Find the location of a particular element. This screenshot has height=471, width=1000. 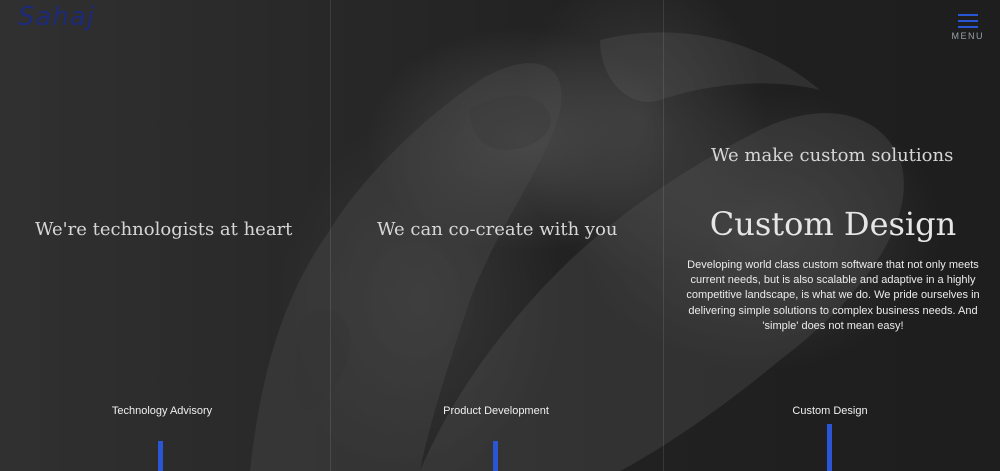

menu-label: MENU is located at coordinates (967, 36).